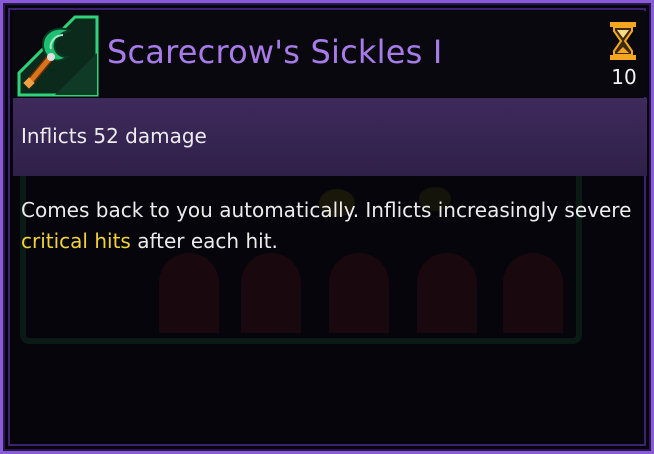 Image resolution: width=654 pixels, height=454 pixels. Describe the element at coordinates (114, 136) in the screenshot. I see `damage-stat-text: Inflicts 52 damage` at that location.